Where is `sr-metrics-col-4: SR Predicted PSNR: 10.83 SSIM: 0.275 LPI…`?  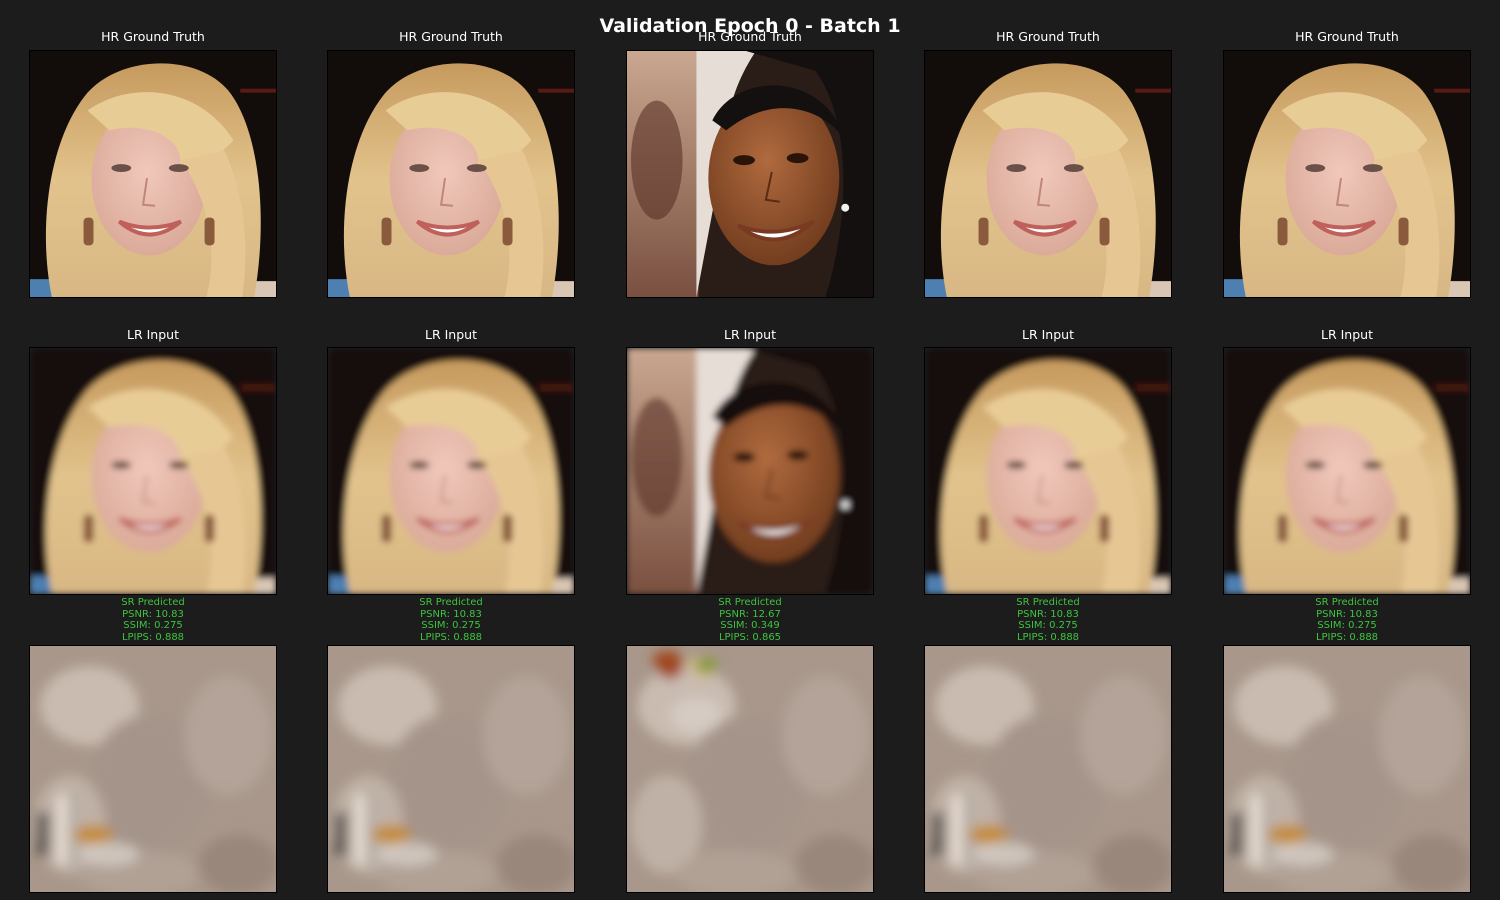
sr-metrics-col-4: SR Predicted PSNR: 10.83 SSIM: 0.275 LPI… is located at coordinates (1048, 620).